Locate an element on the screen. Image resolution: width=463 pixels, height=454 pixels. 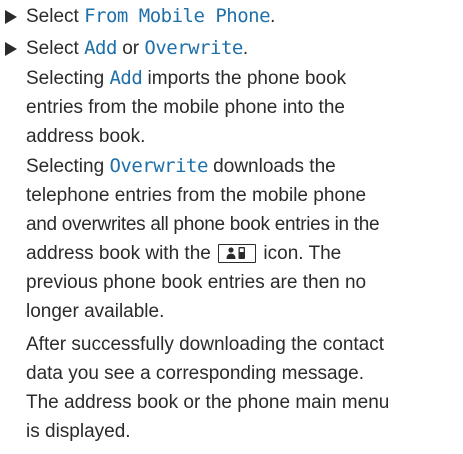
add-prefix: Selecting is located at coordinates (68, 78).